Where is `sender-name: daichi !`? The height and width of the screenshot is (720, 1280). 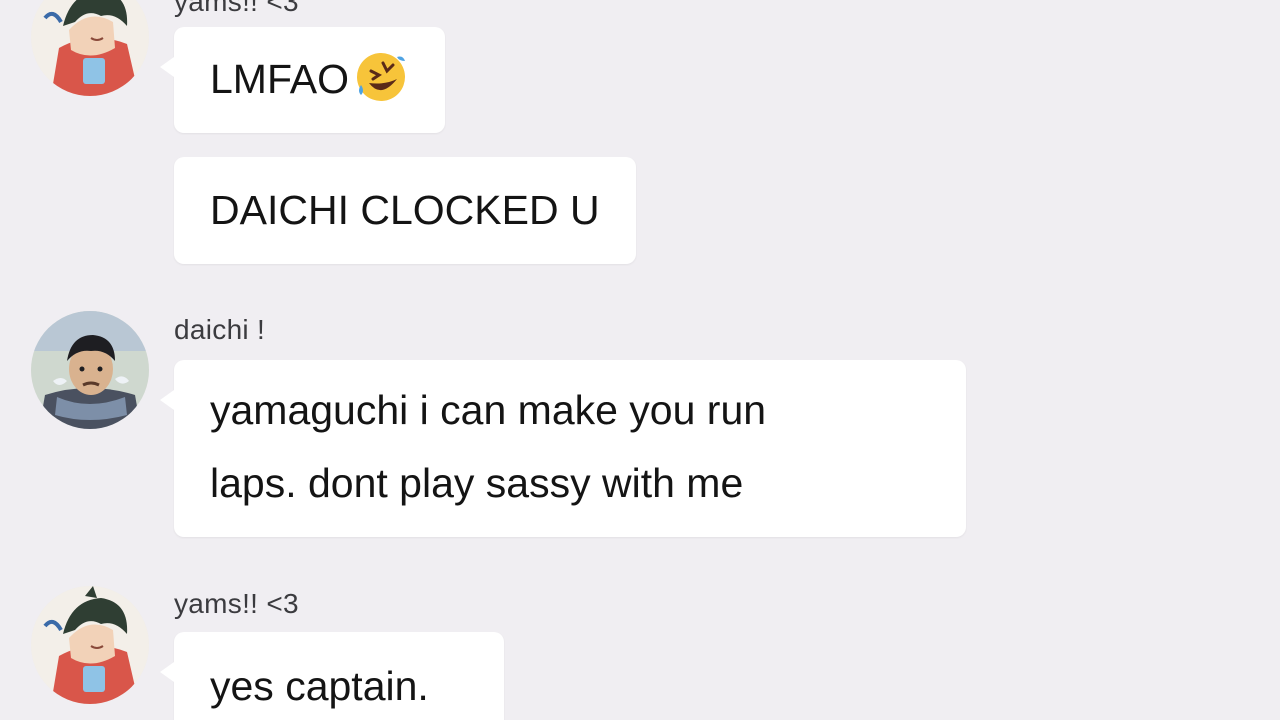 sender-name: daichi ! is located at coordinates (220, 329).